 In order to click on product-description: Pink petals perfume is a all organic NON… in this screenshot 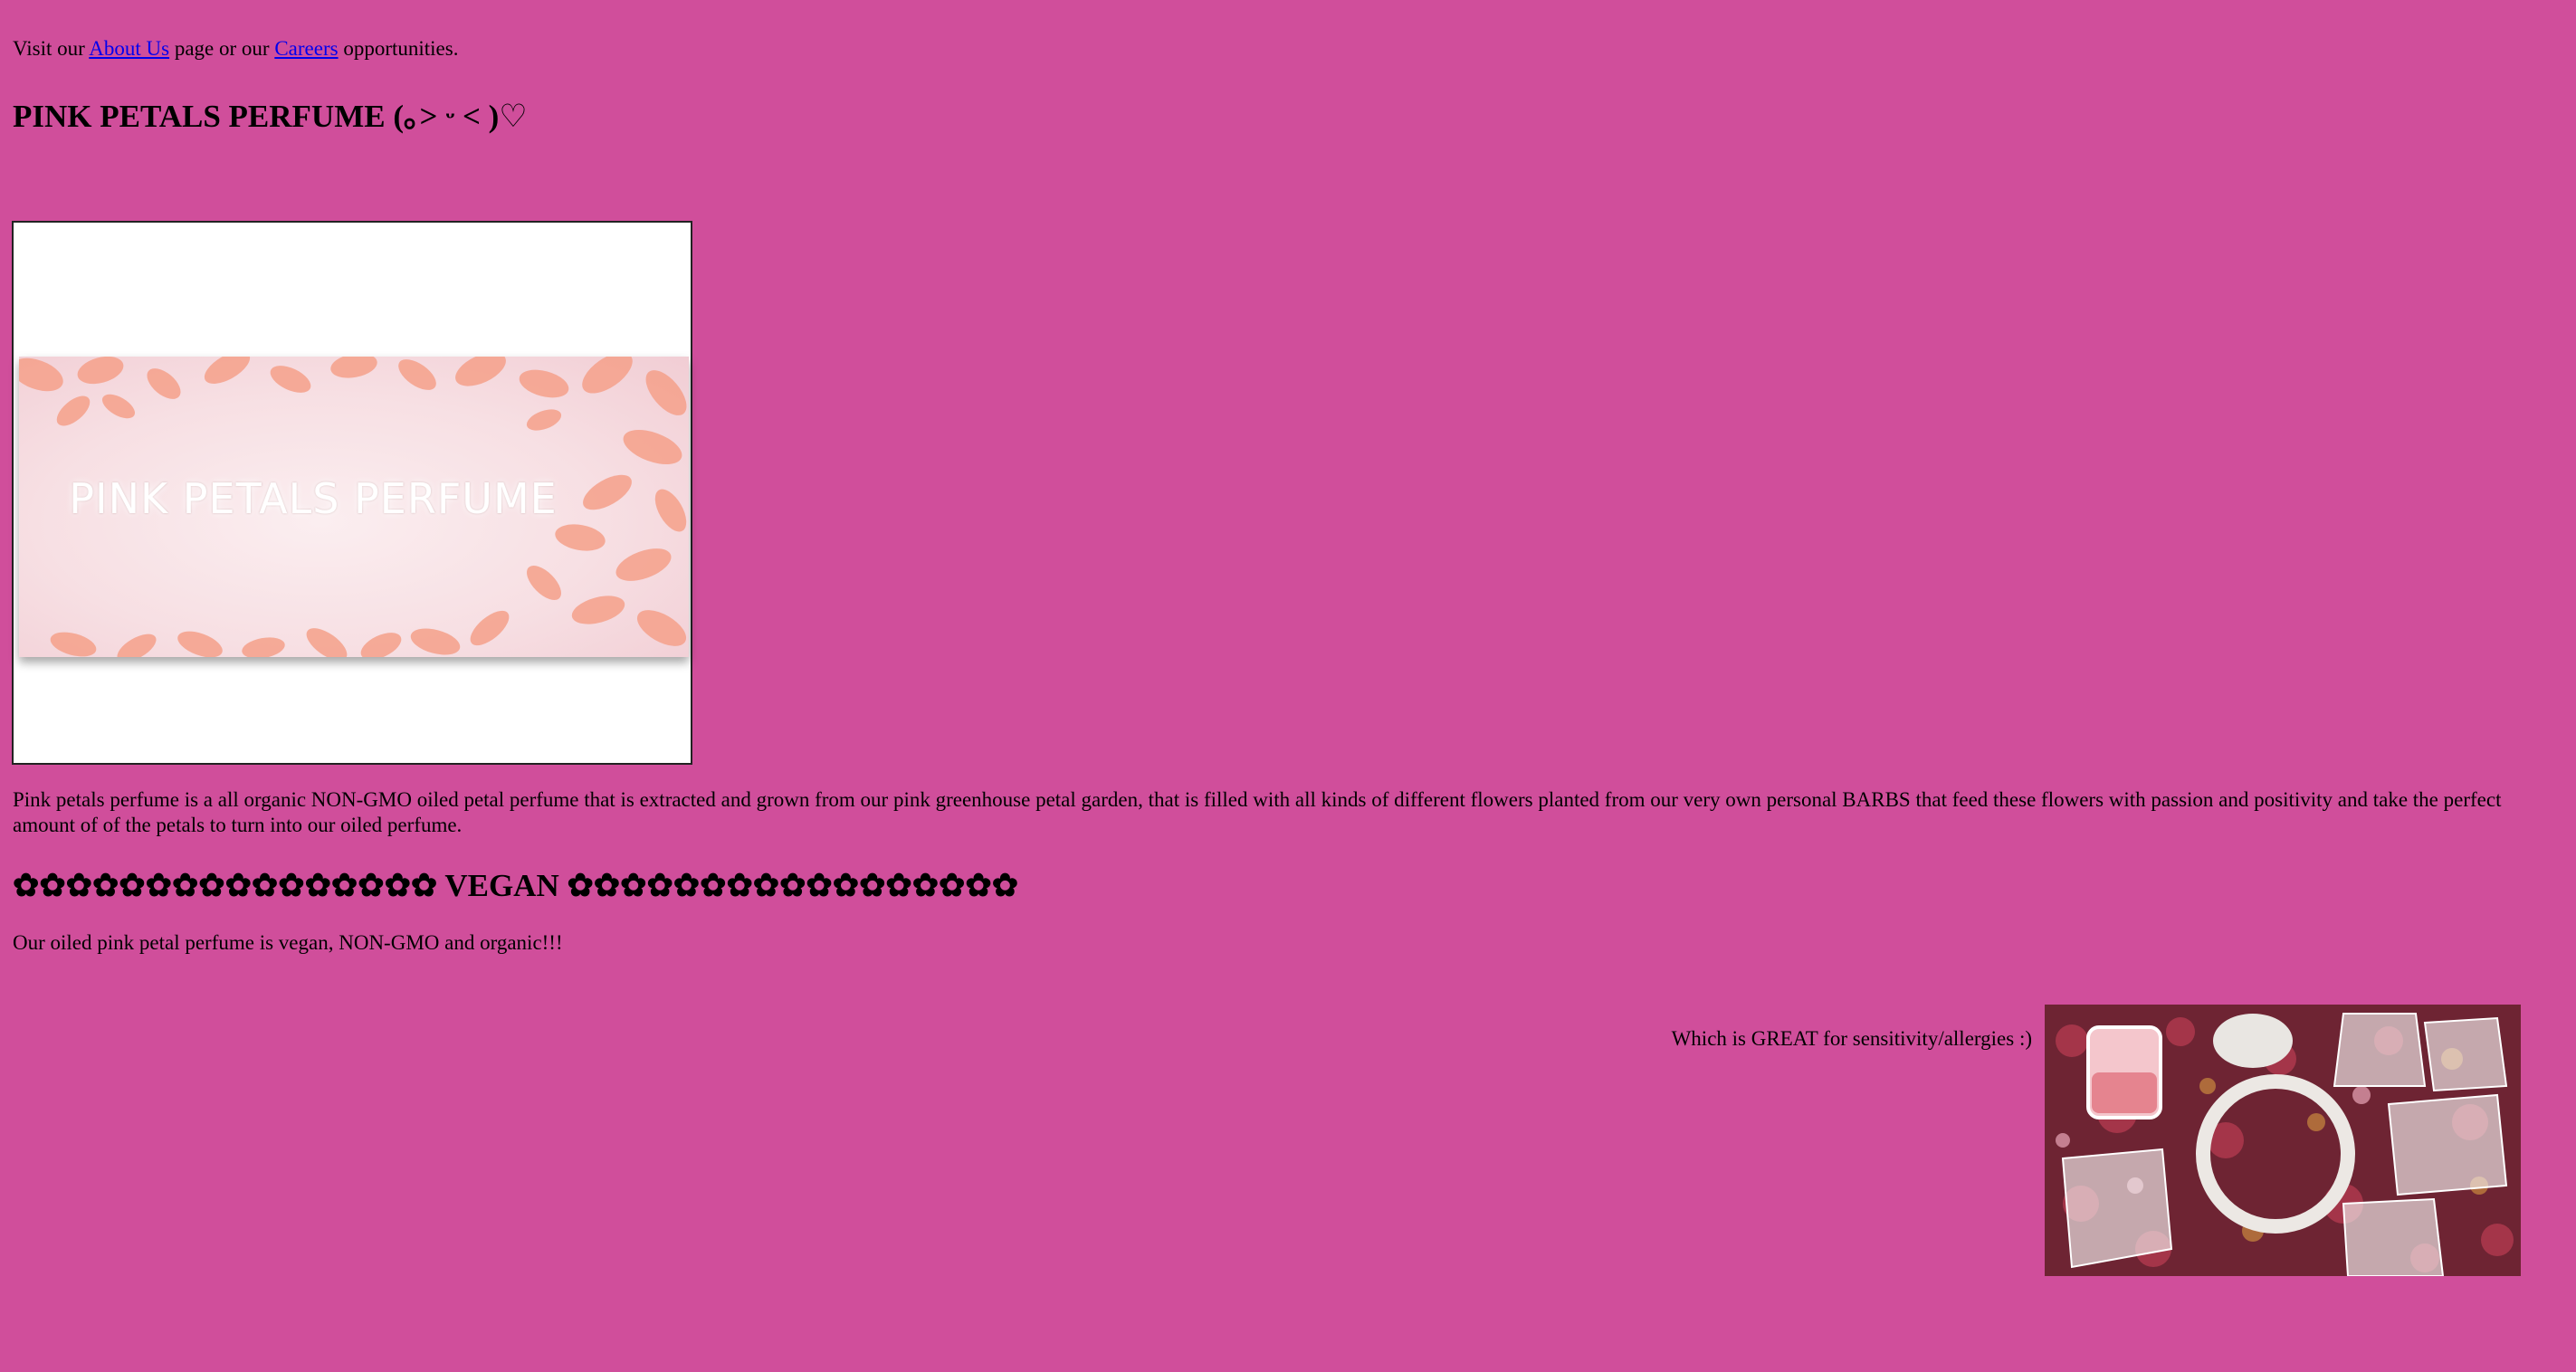, I will do `click(1258, 812)`.